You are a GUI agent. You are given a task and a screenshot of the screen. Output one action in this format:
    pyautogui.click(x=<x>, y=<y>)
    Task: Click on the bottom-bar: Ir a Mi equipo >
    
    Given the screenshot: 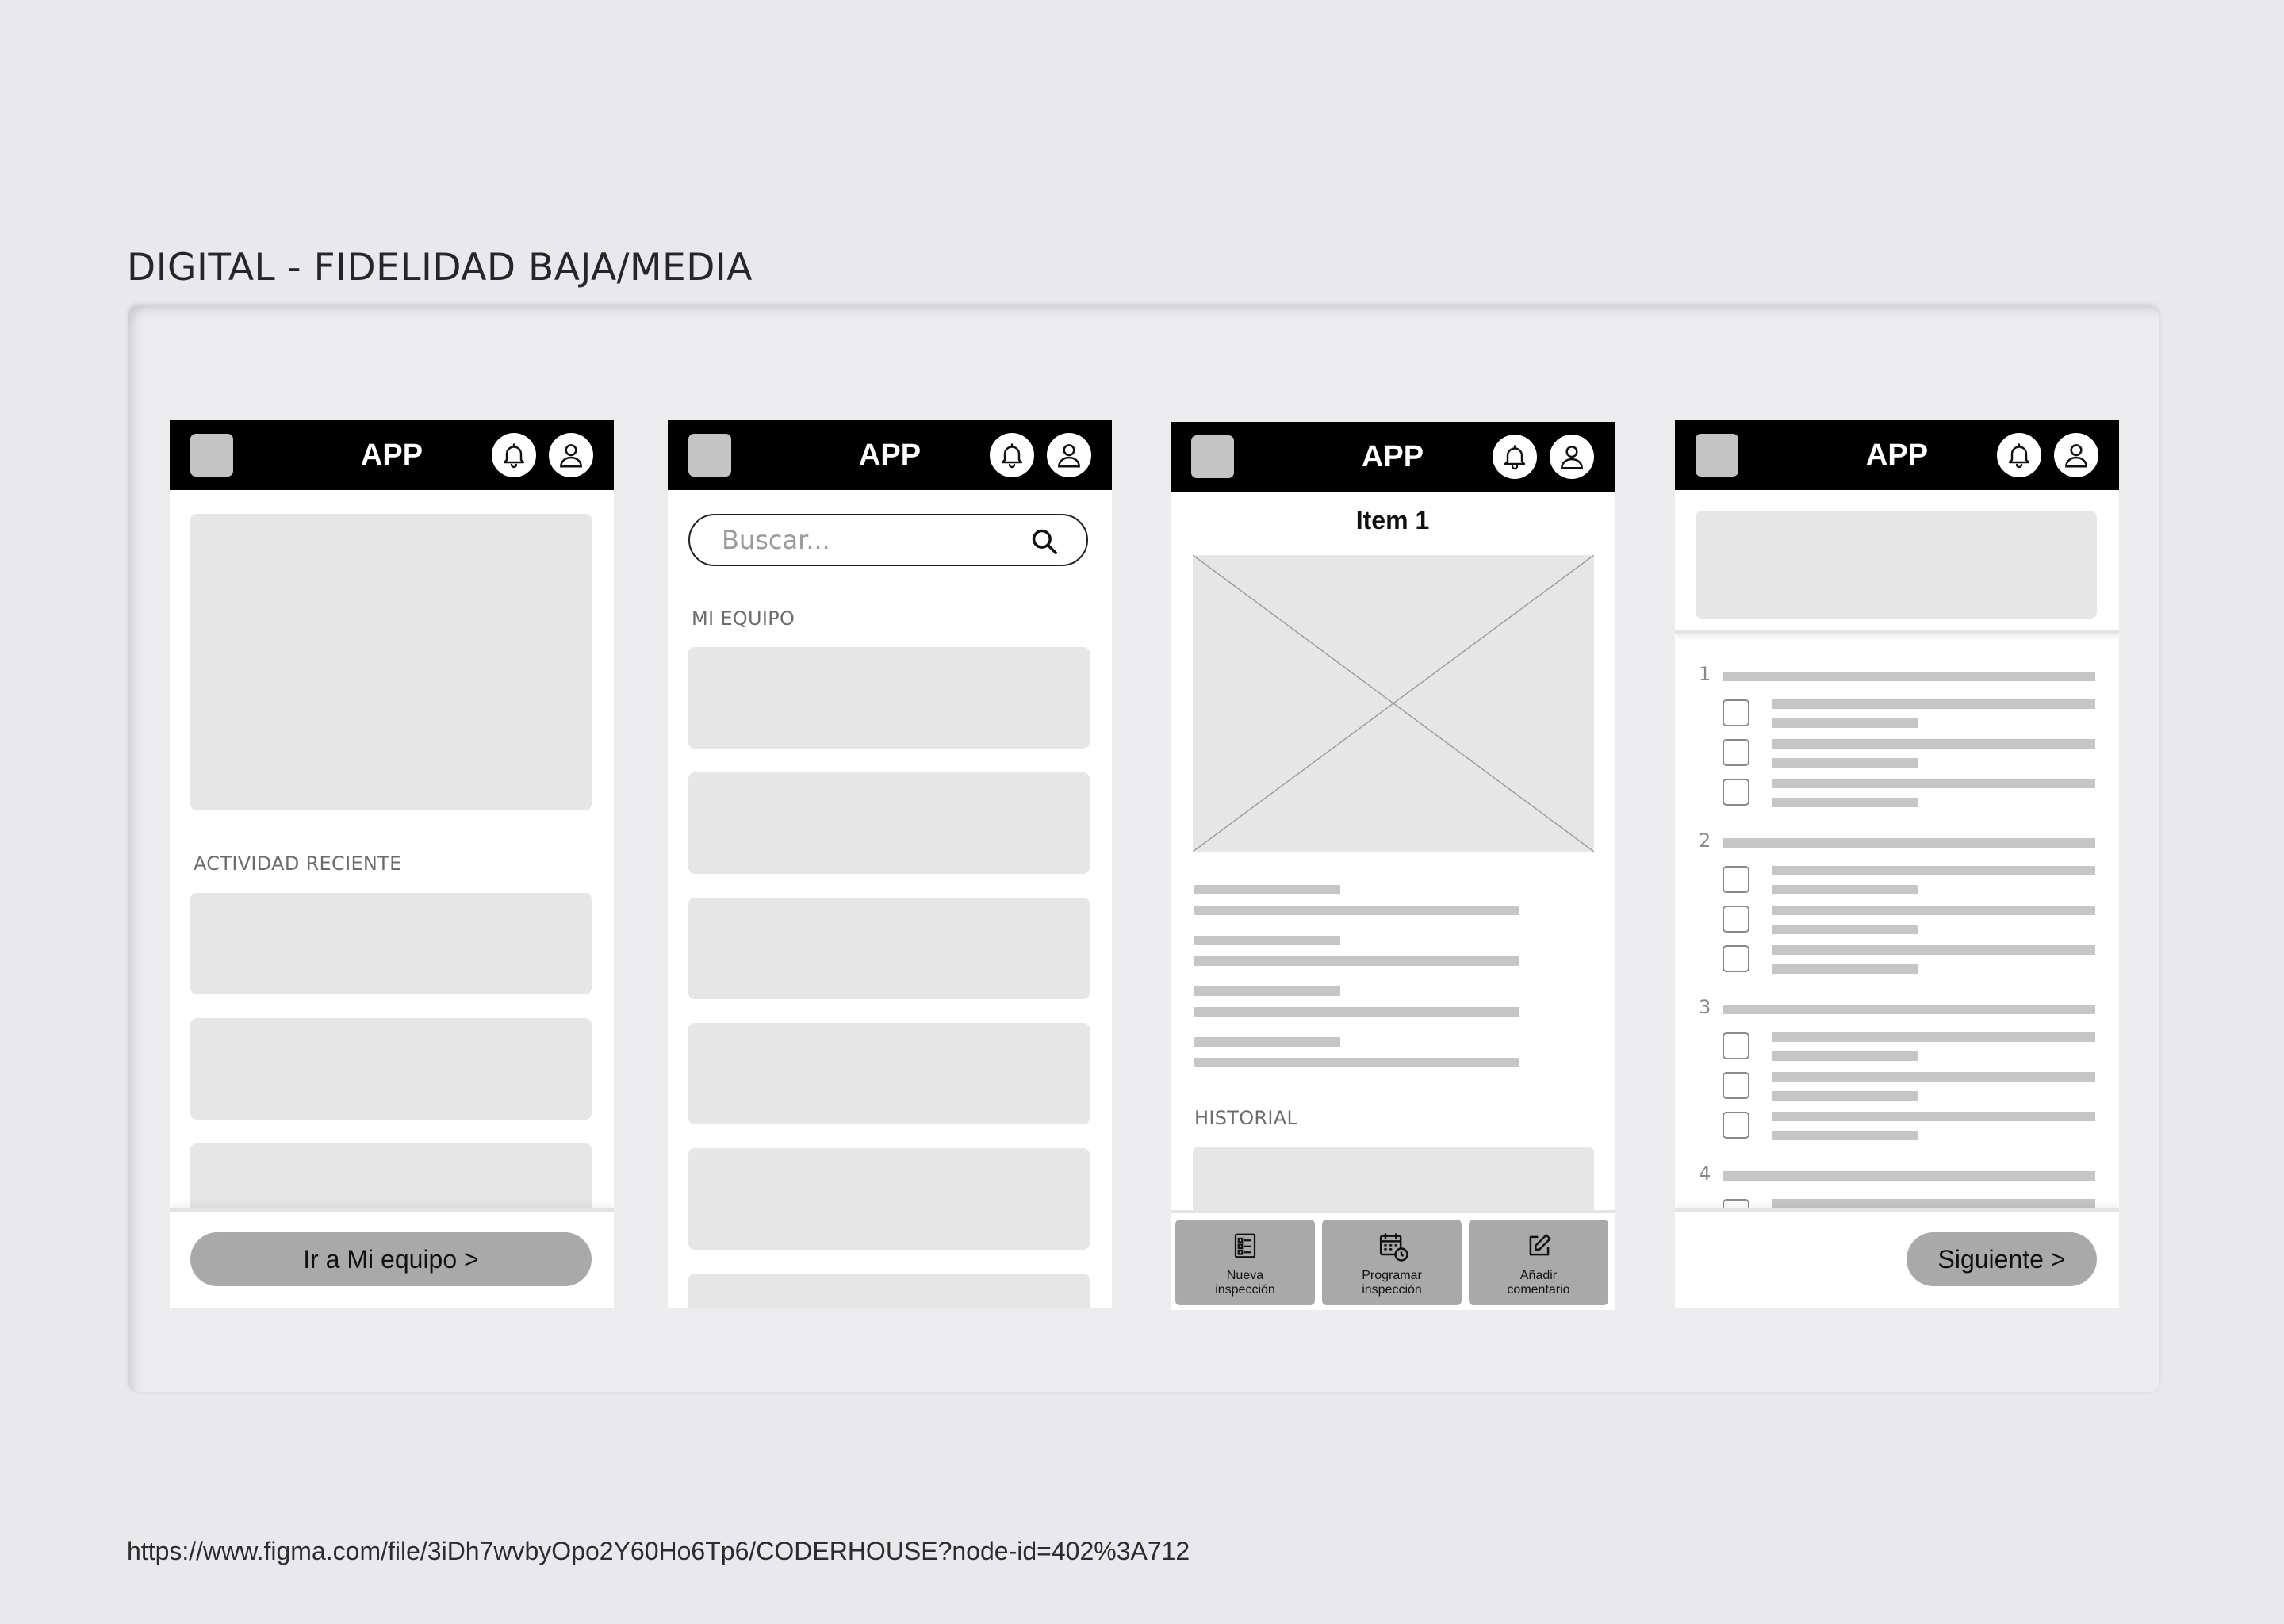 What is the action you would take?
    pyautogui.click(x=392, y=1258)
    